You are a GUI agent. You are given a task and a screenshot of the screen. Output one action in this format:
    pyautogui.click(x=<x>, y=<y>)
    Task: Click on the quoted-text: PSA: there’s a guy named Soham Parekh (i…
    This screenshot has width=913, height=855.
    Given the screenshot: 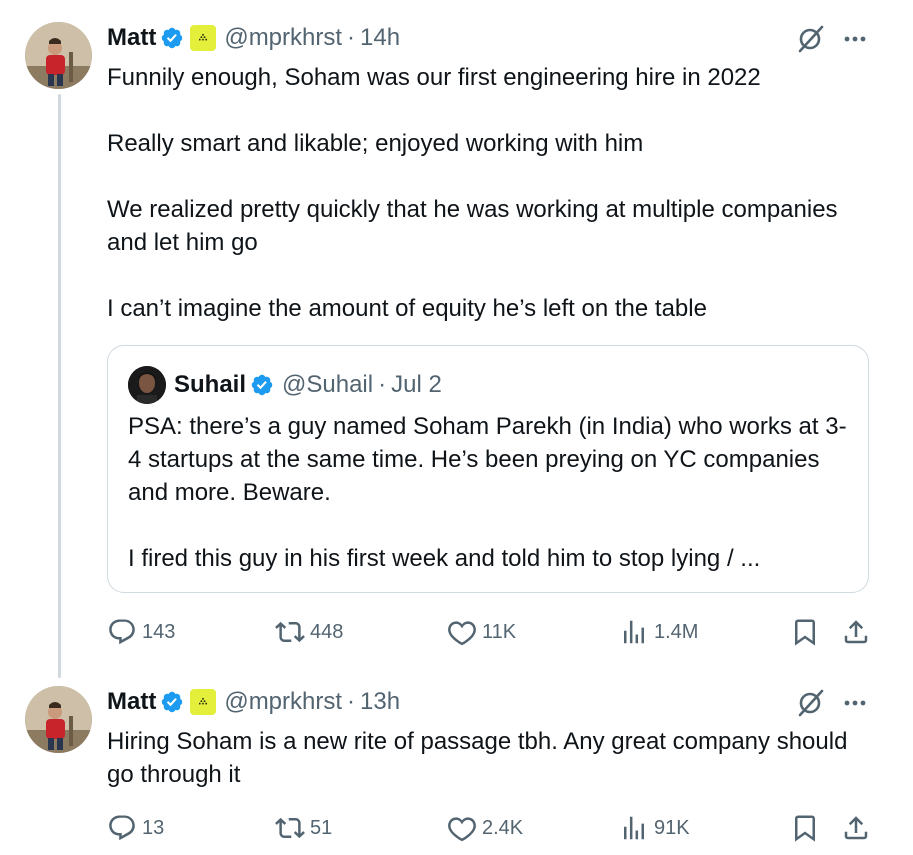 What is the action you would take?
    pyautogui.click(x=487, y=492)
    